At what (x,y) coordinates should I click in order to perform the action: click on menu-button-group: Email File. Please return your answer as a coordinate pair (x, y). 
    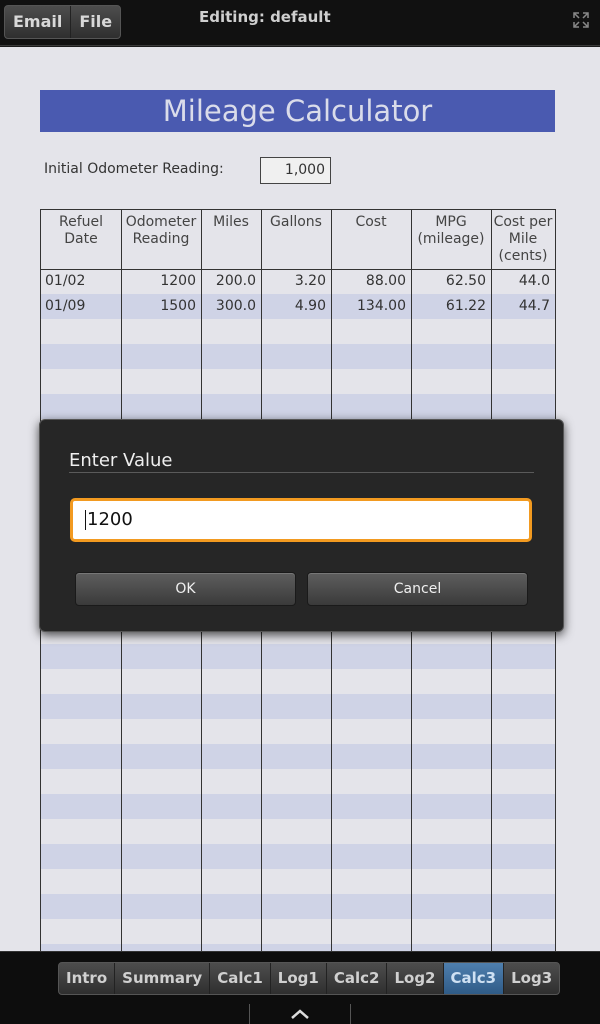
    Looking at the image, I should click on (63, 22).